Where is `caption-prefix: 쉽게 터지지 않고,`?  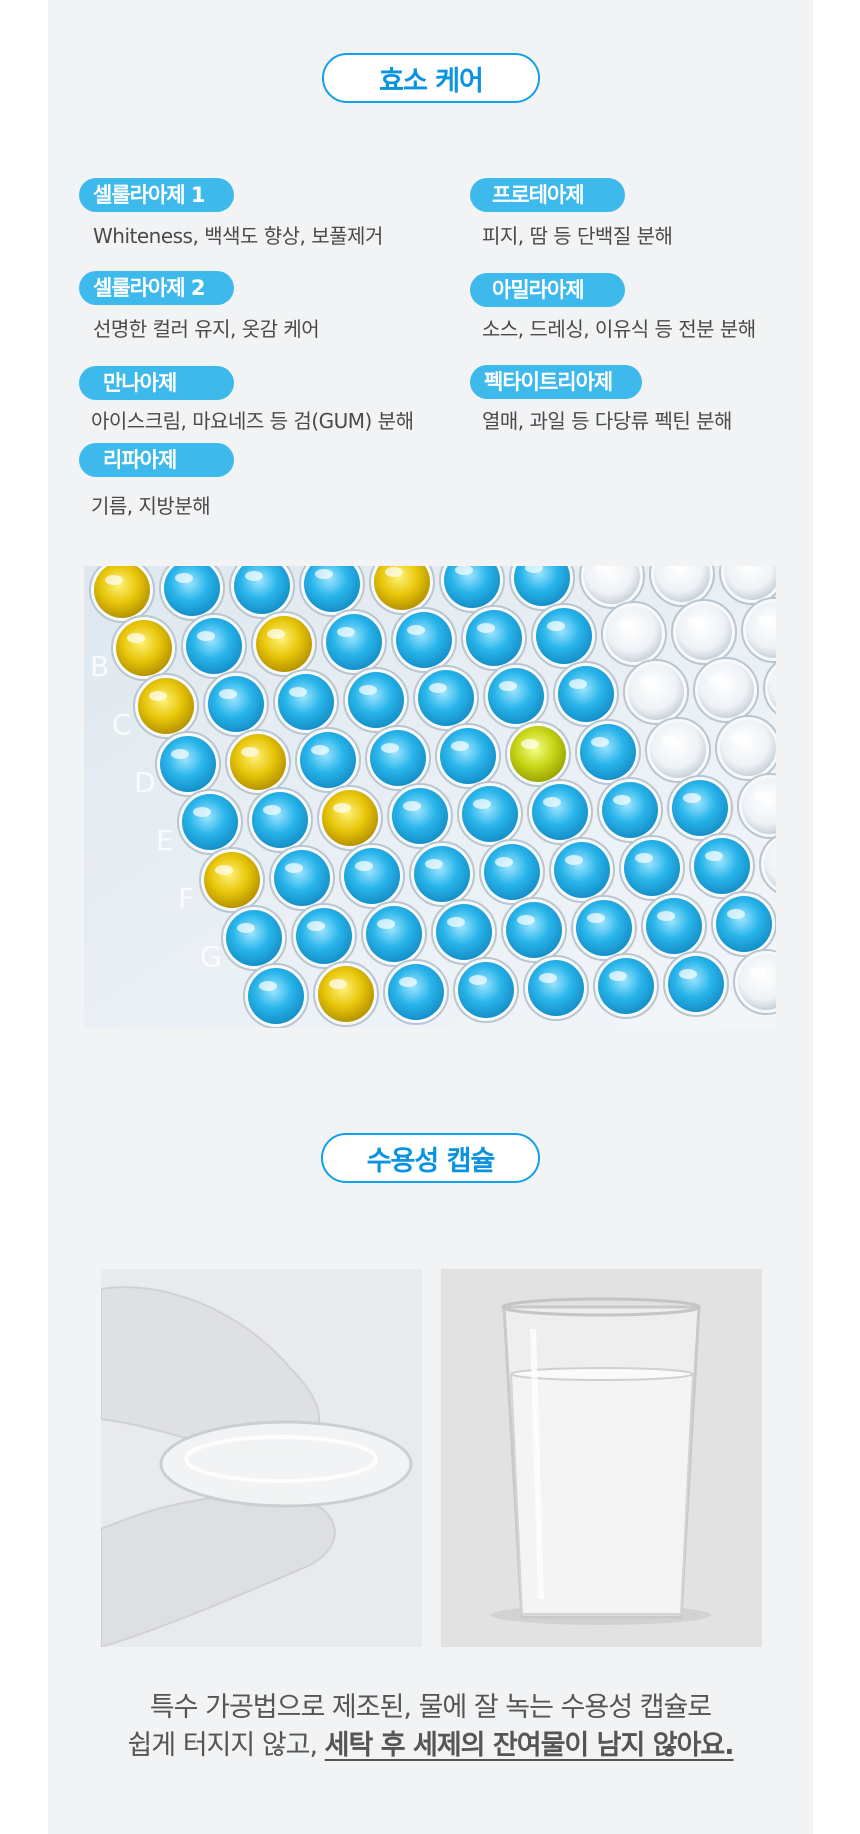 caption-prefix: 쉽게 터지지 않고, is located at coordinates (226, 1745).